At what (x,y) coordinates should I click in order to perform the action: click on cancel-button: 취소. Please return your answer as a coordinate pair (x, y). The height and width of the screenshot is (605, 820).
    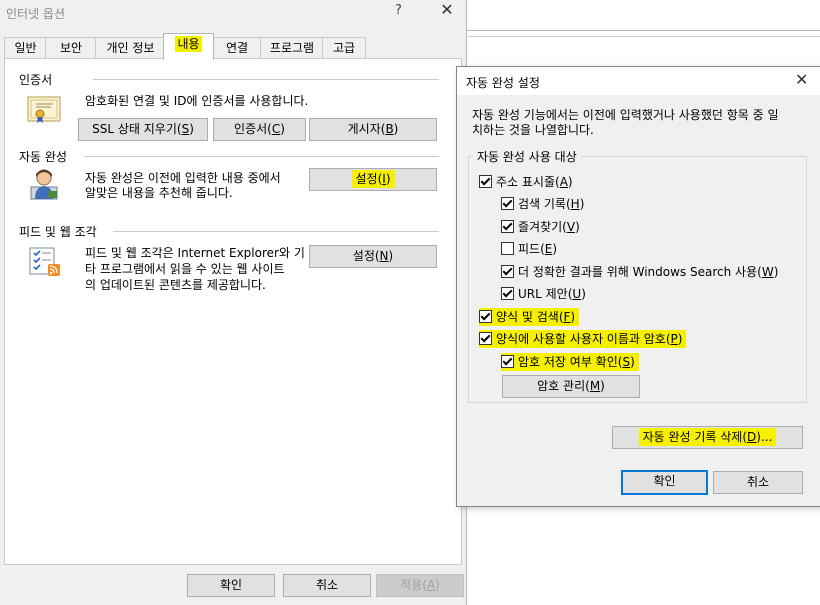
    Looking at the image, I should click on (327, 585).